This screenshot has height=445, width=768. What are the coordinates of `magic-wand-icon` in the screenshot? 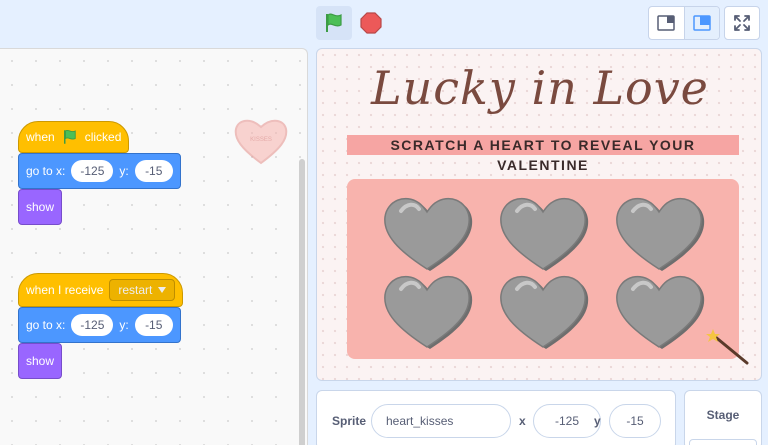 It's located at (727, 347).